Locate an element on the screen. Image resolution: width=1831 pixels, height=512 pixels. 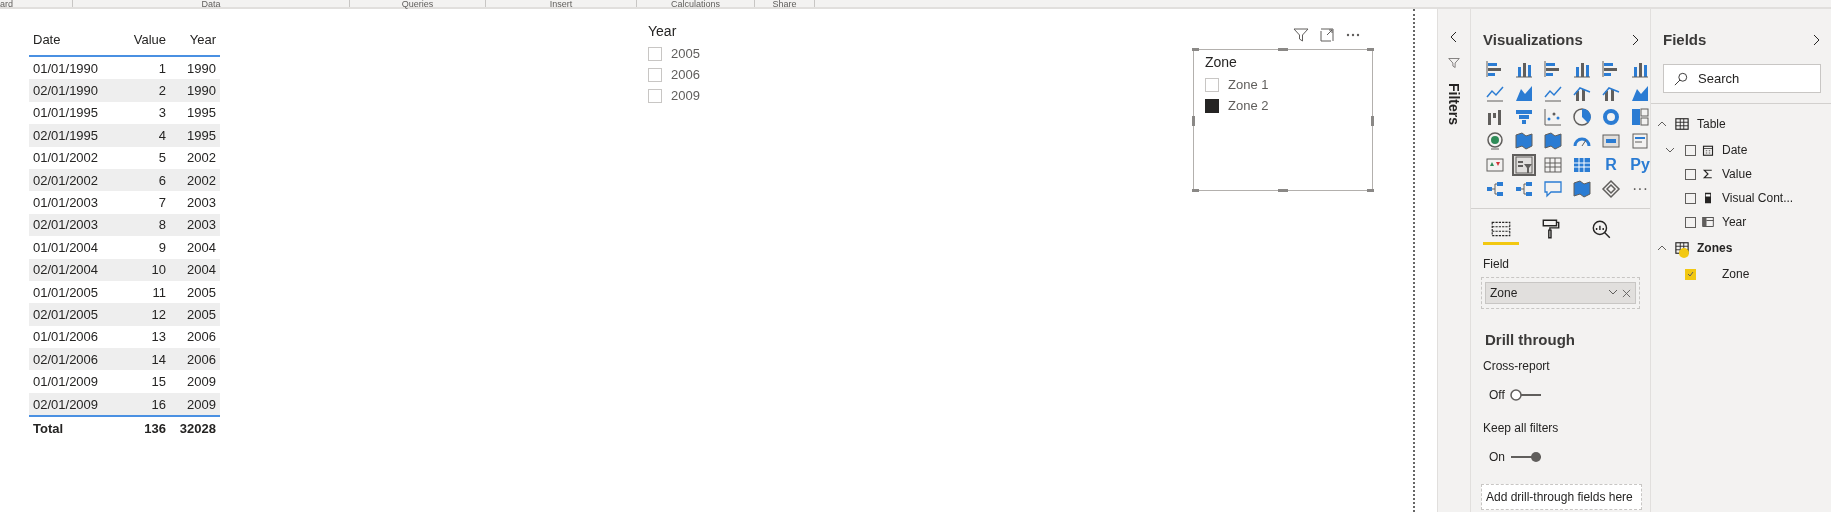
table-cell-text: 01/01/1990 is located at coordinates (66, 68).